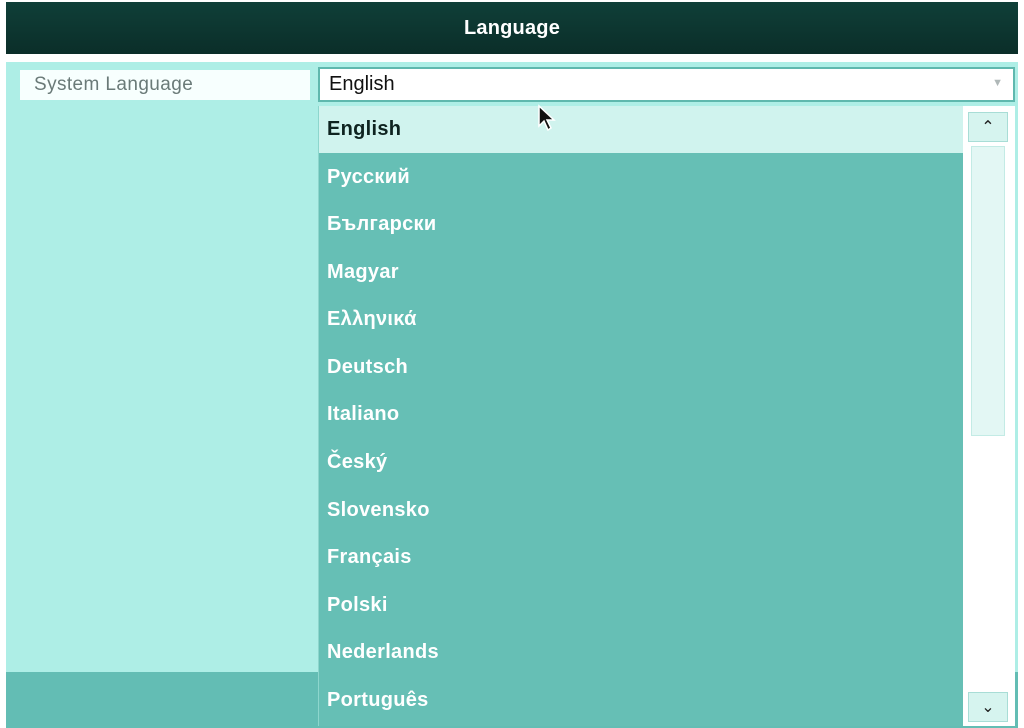 The image size is (1024, 728). I want to click on language-option-label: Magyar, so click(363, 272).